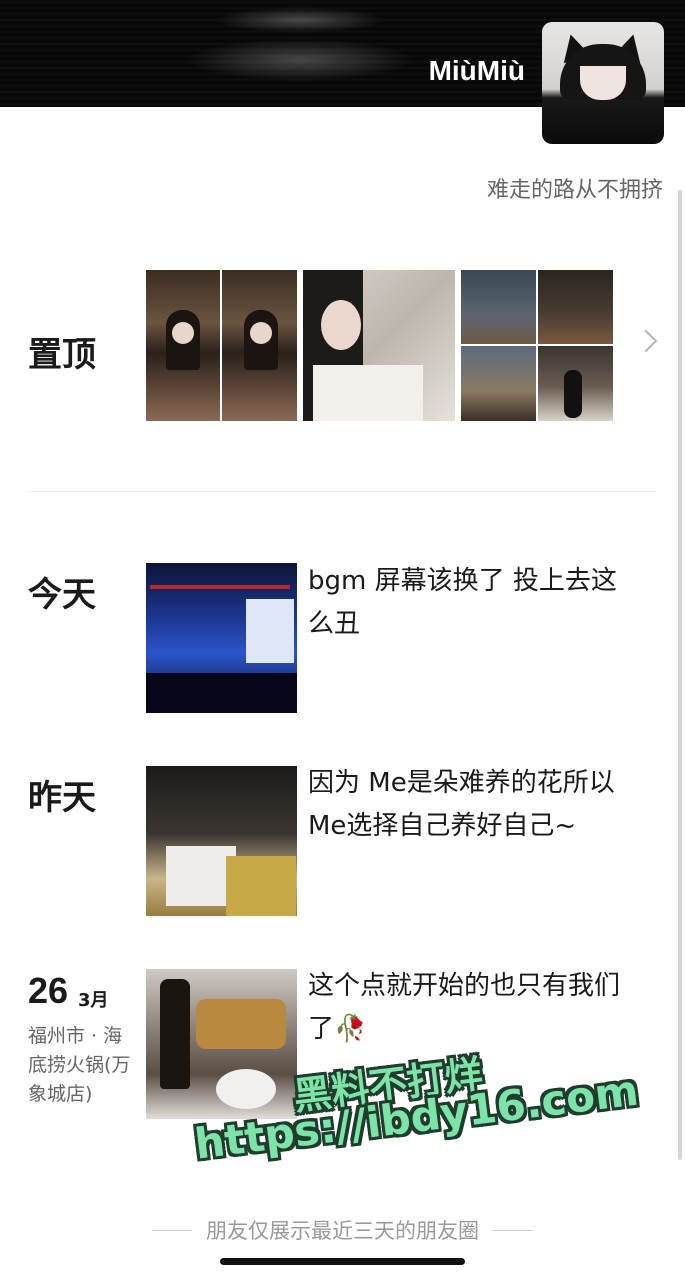  I want to click on post-day-label: 昨天, so click(62, 798).